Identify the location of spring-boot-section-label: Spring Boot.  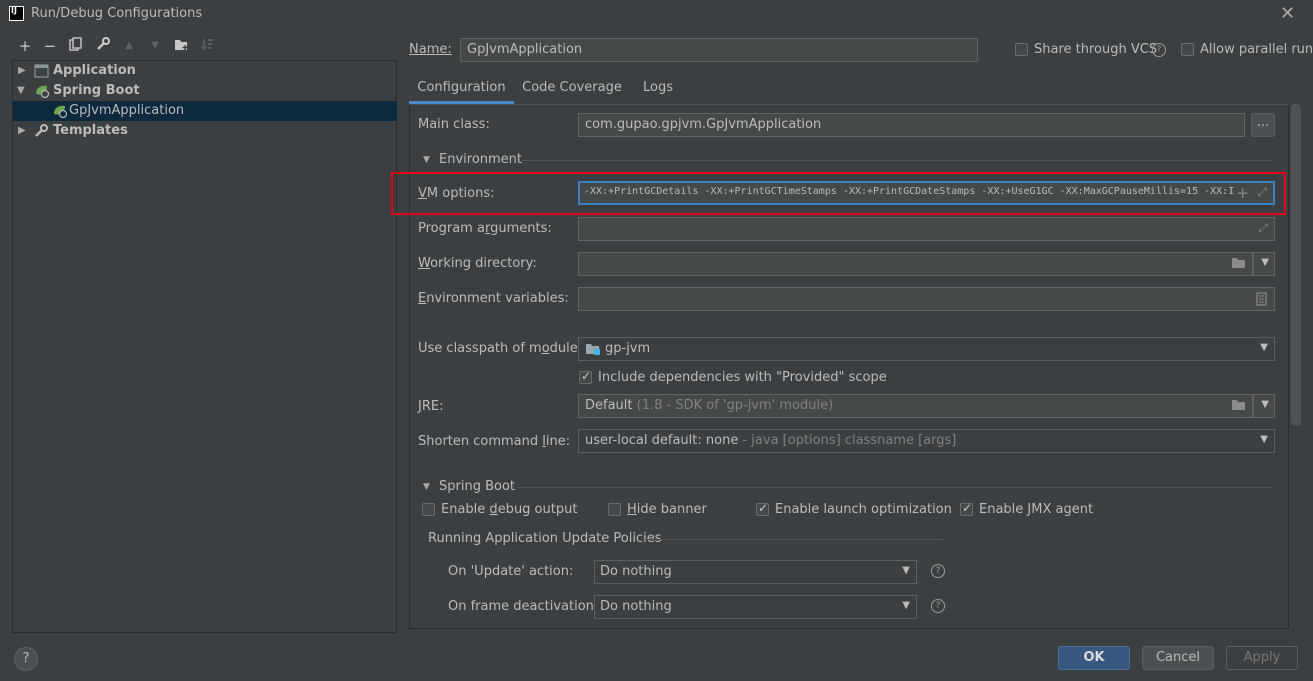
(477, 486).